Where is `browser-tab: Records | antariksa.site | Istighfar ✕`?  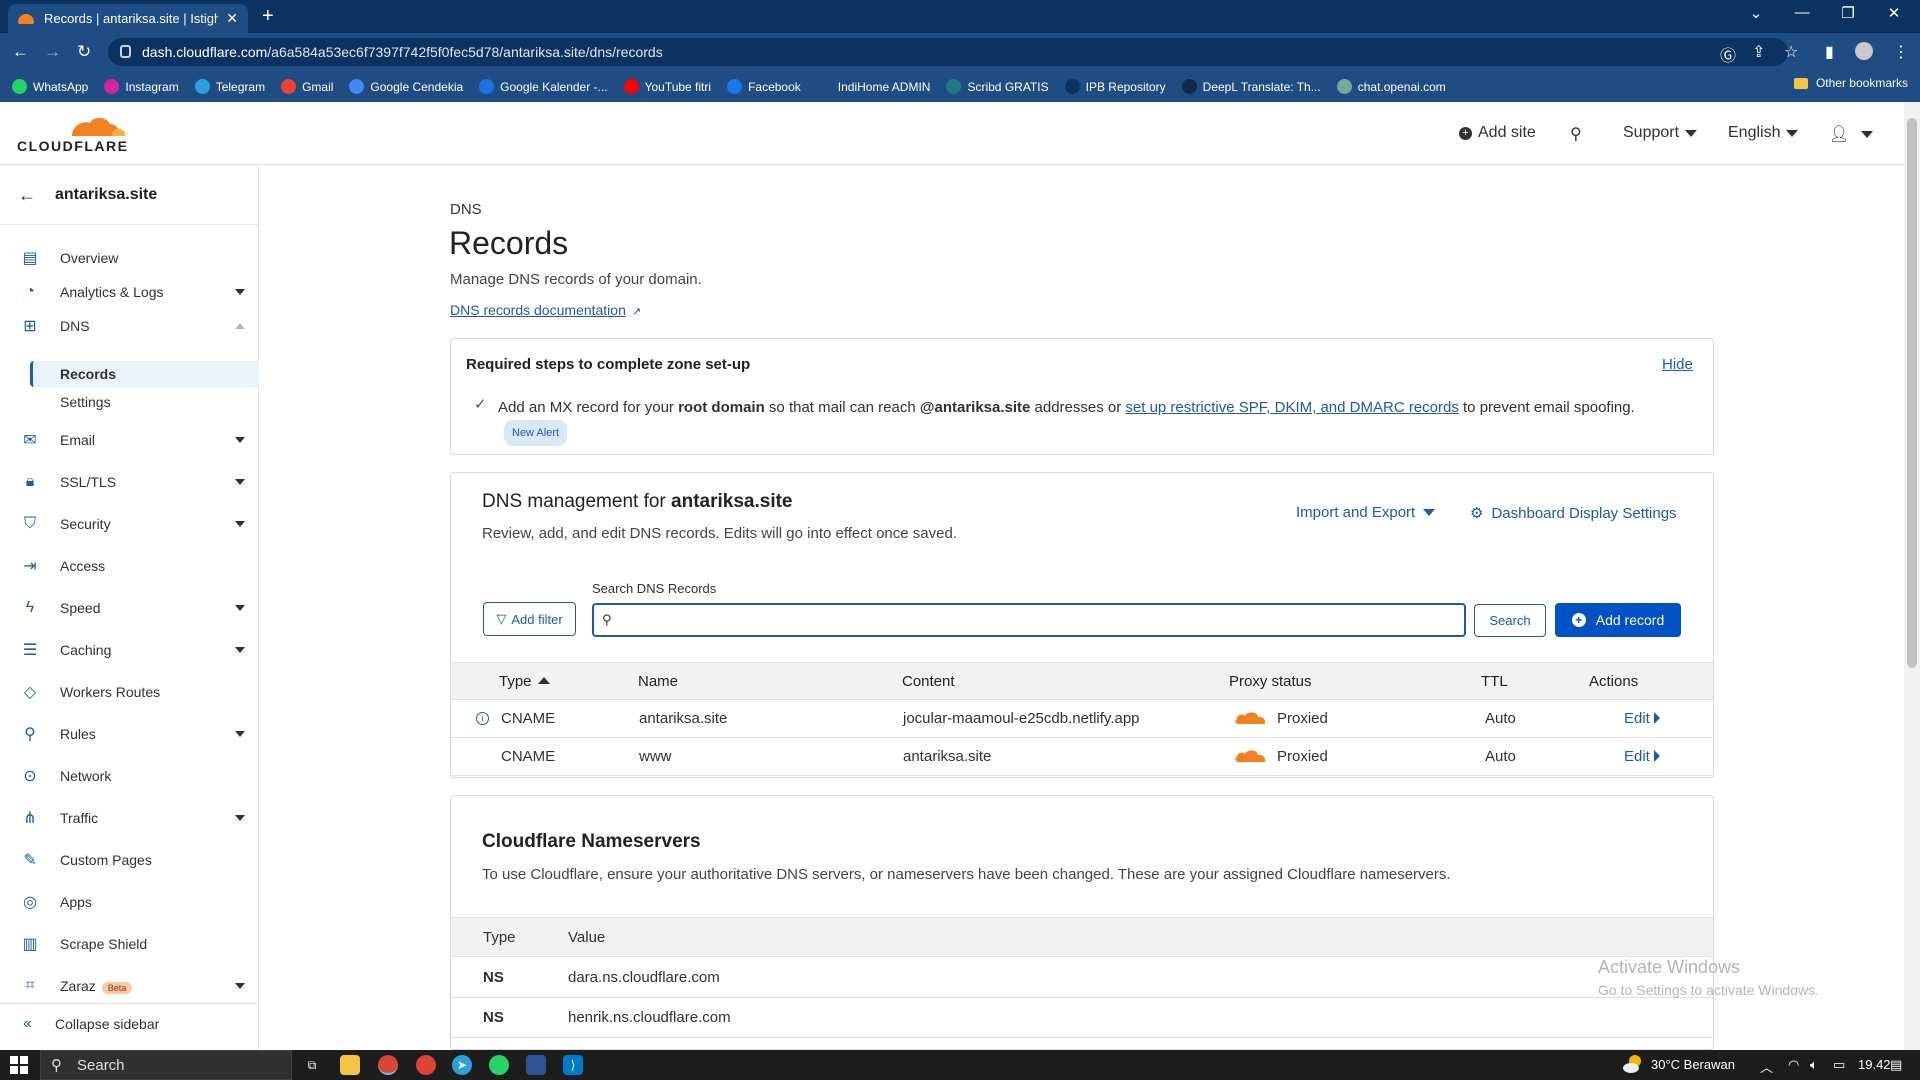 browser-tab: Records | antariksa.site | Istighfar ✕ is located at coordinates (128, 18).